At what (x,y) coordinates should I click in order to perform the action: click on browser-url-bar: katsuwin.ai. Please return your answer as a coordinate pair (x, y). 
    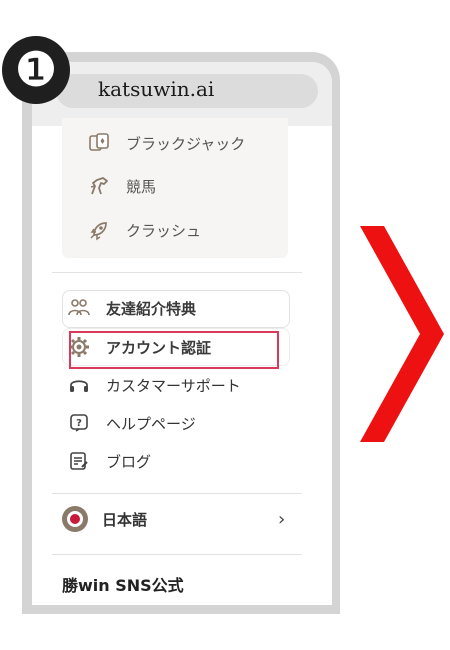
    Looking at the image, I should click on (182, 94).